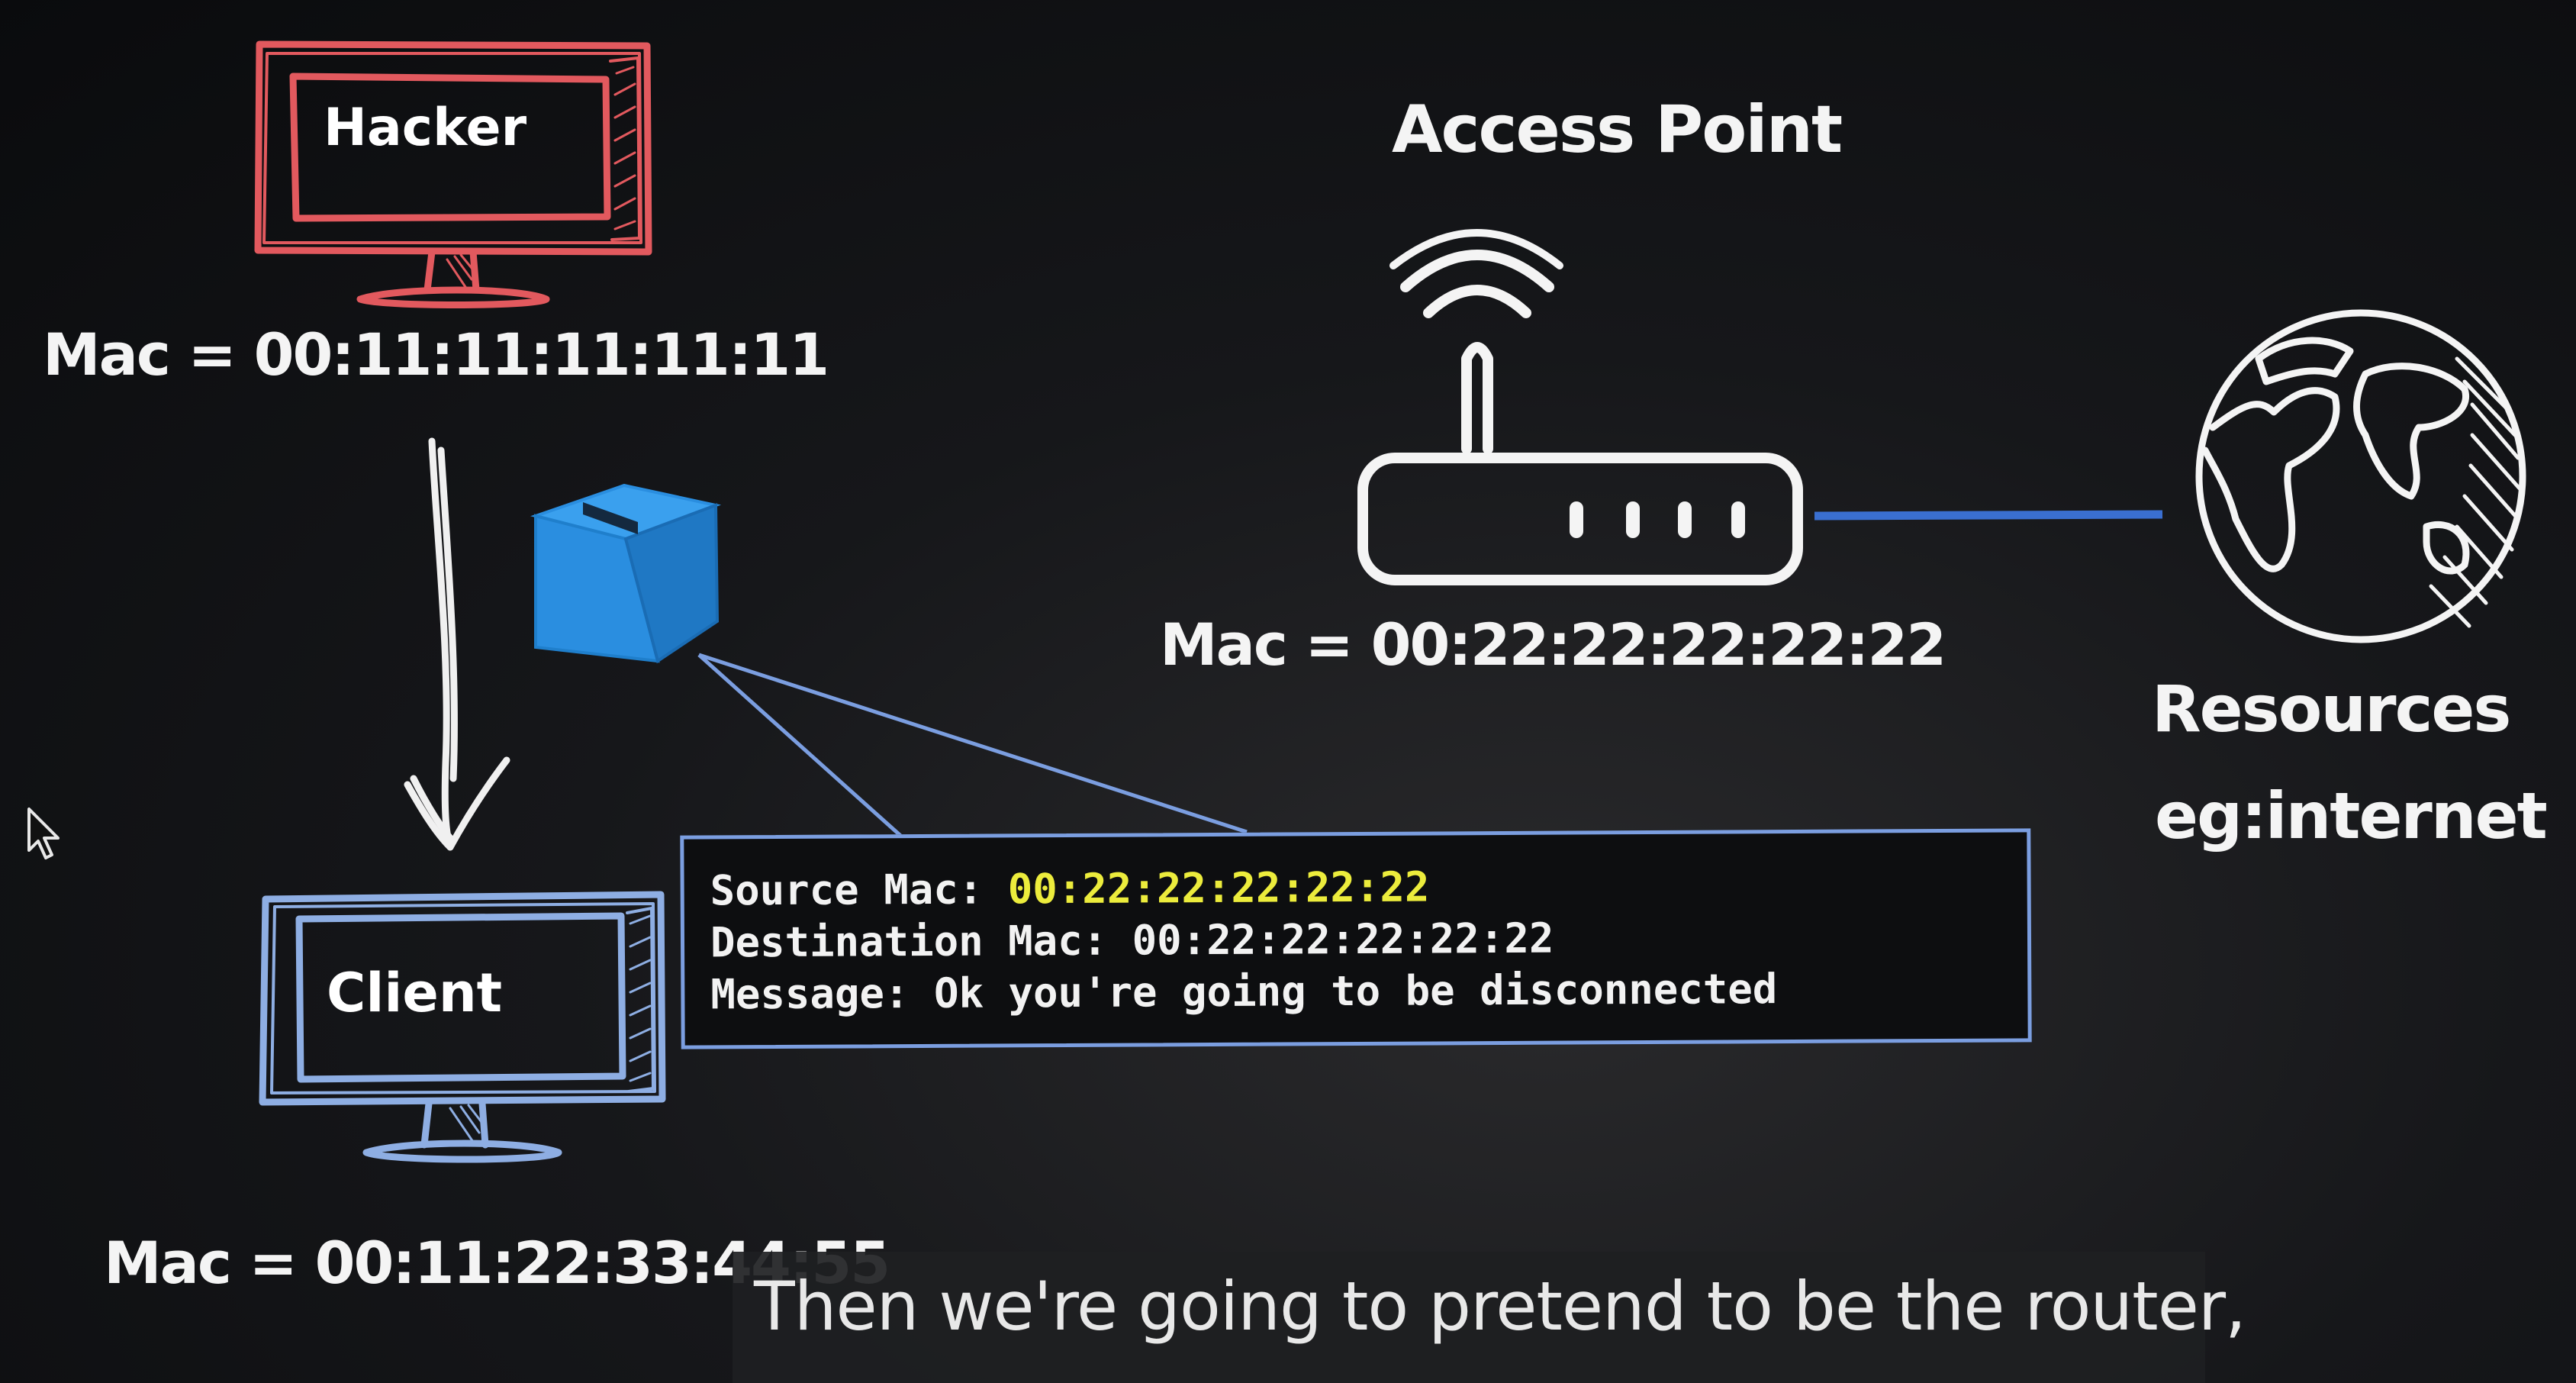 This screenshot has width=2576, height=1383. What do you see at coordinates (457, 644) in the screenshot?
I see `down-arrow-icon` at bounding box center [457, 644].